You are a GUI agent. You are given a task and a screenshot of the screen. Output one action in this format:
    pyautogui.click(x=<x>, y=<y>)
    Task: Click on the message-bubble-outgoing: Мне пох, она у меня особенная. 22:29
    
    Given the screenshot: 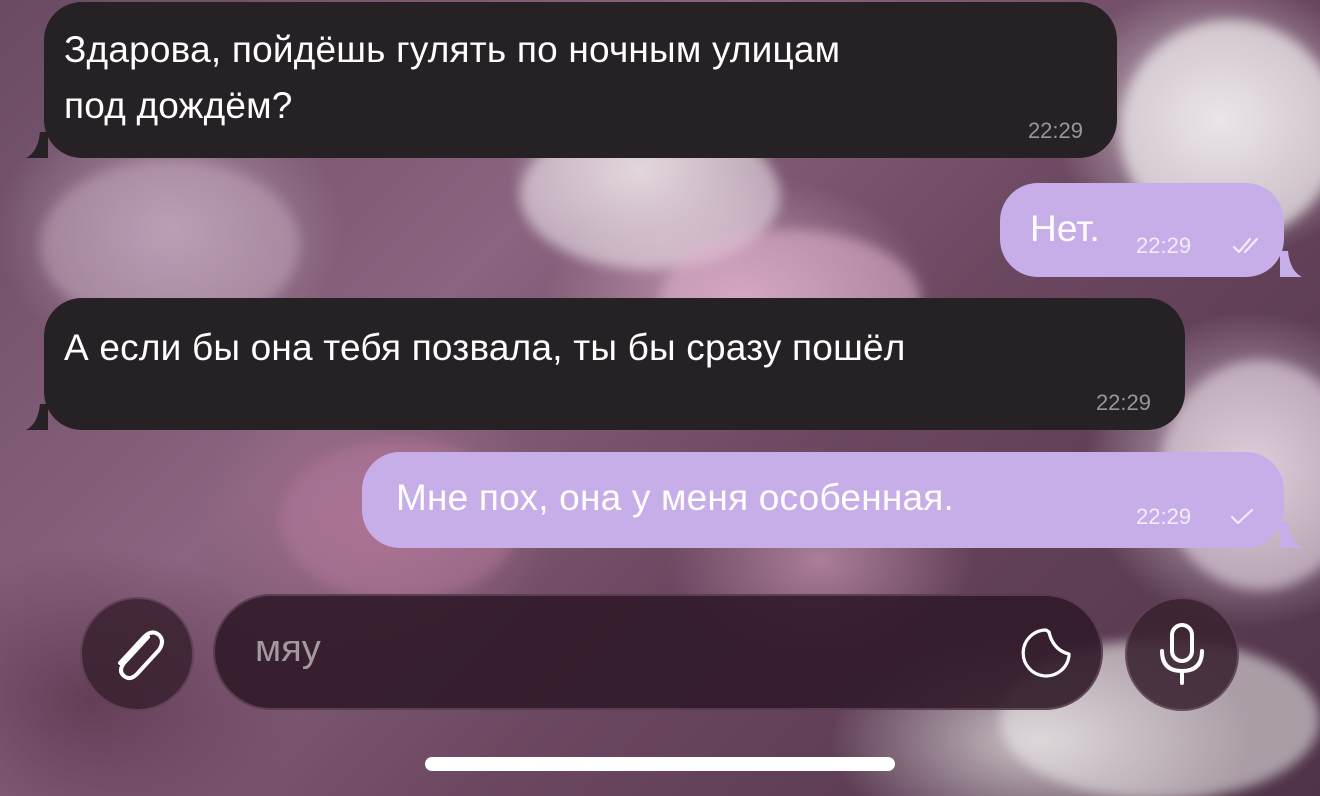 What is the action you would take?
    pyautogui.click(x=832, y=500)
    